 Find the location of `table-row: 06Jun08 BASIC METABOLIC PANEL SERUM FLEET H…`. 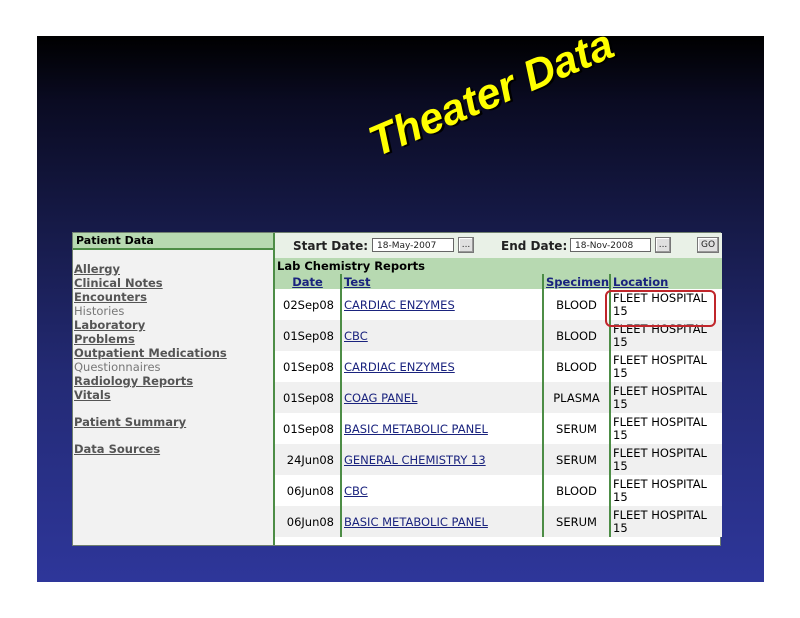

table-row: 06Jun08 BASIC METABOLIC PANEL SERUM FLEET H… is located at coordinates (498, 521).